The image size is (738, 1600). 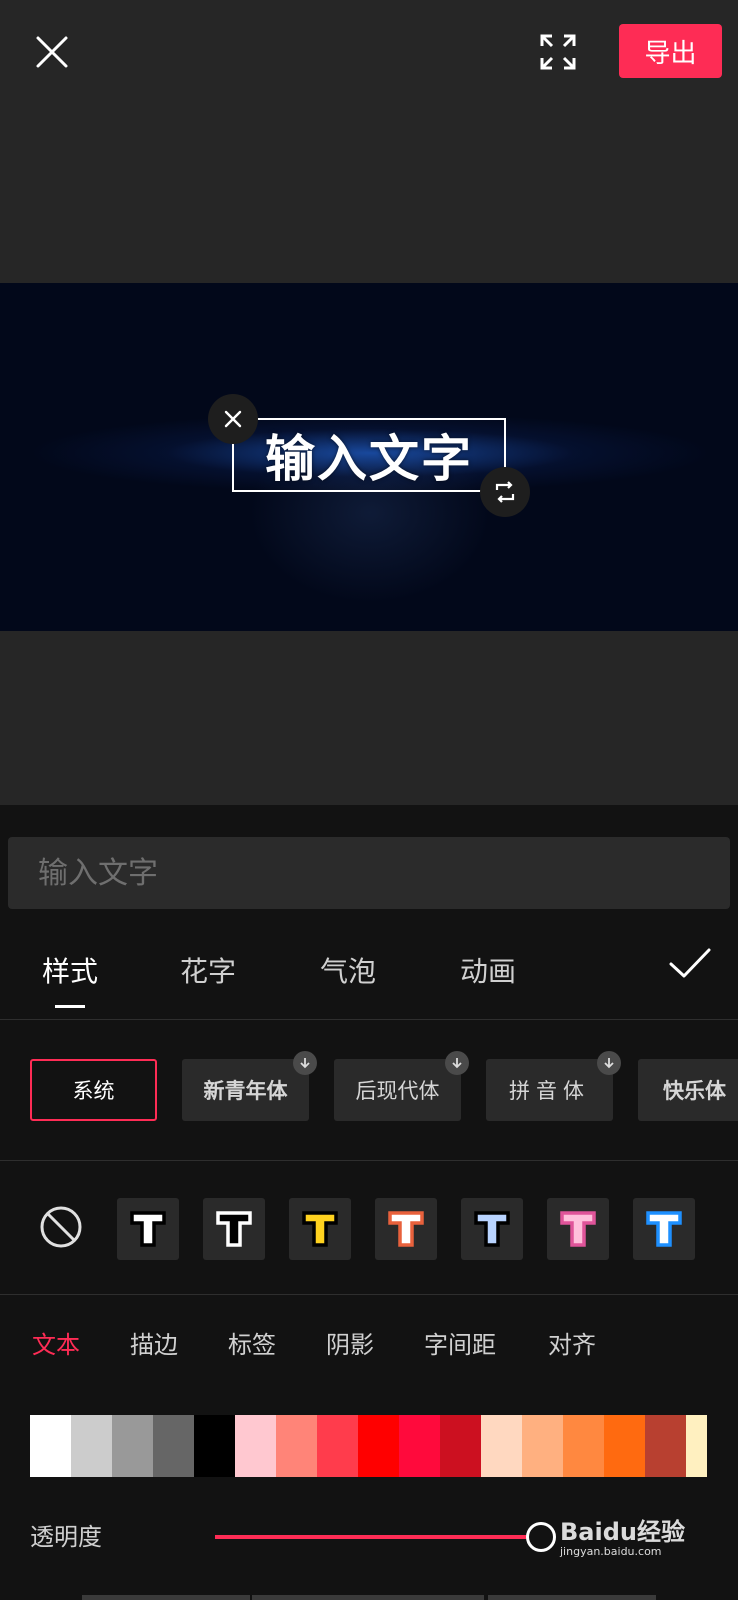 I want to click on text-overlay-box: 输入文字, so click(x=369, y=455).